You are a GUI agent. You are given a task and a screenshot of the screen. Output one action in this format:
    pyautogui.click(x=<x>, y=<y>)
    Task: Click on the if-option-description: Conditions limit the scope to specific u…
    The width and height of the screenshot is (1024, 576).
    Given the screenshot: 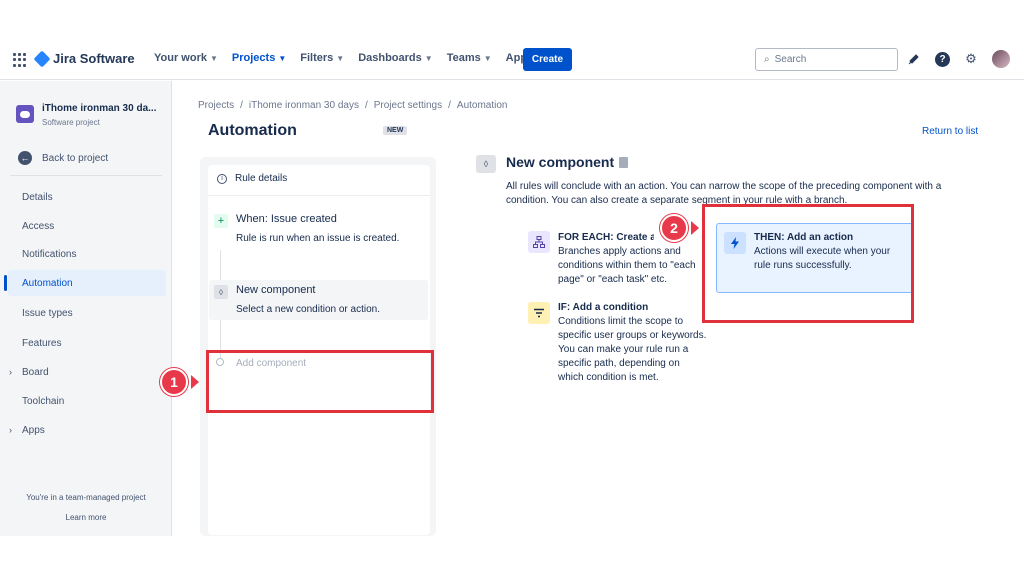 What is the action you would take?
    pyautogui.click(x=632, y=349)
    